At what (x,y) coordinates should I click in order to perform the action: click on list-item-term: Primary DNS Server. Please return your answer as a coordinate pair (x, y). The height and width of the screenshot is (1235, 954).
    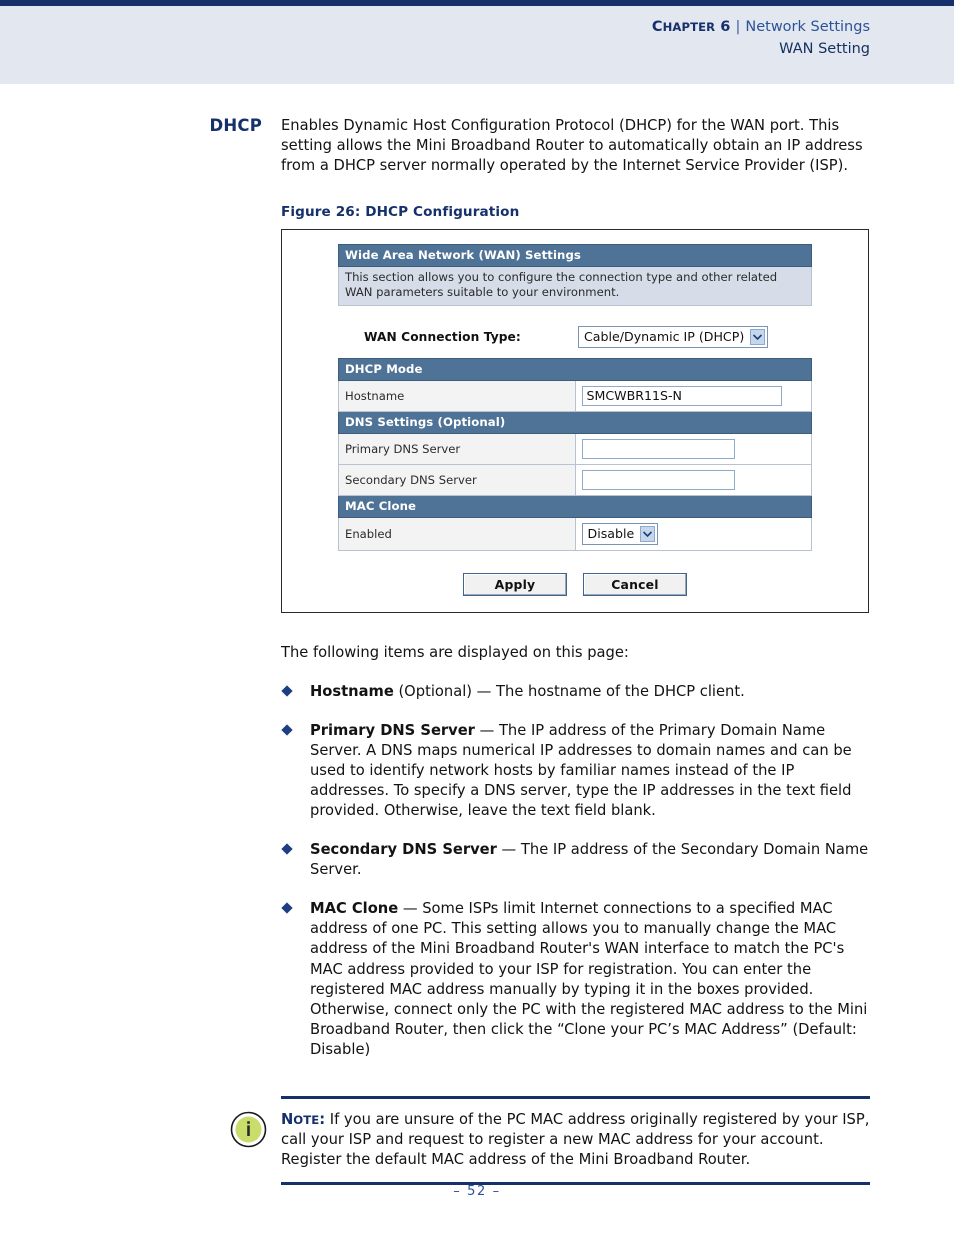
    Looking at the image, I should click on (392, 730).